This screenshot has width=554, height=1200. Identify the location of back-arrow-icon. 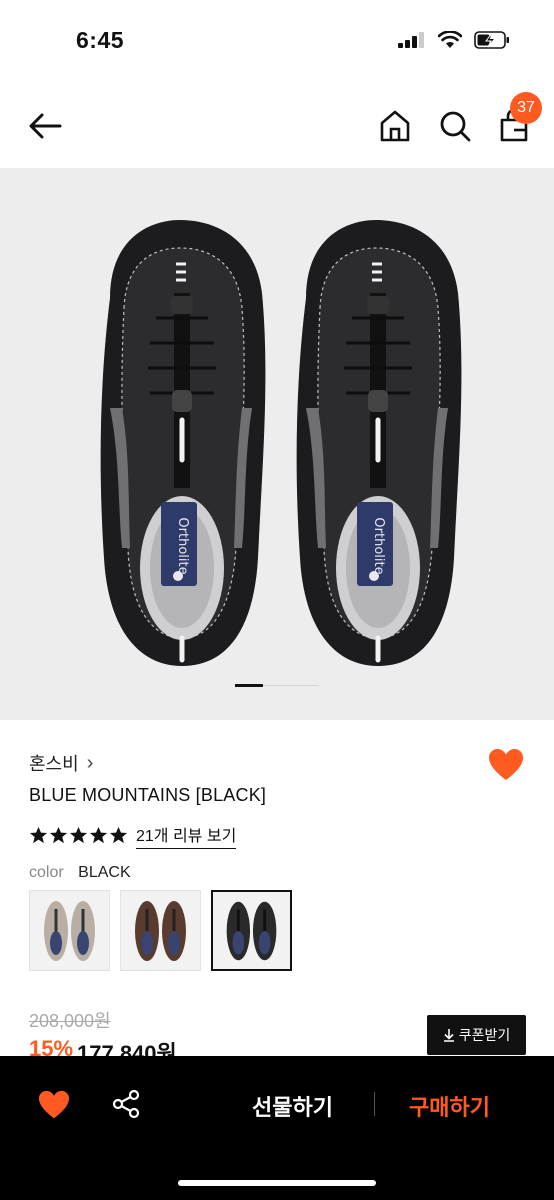
(46, 126).